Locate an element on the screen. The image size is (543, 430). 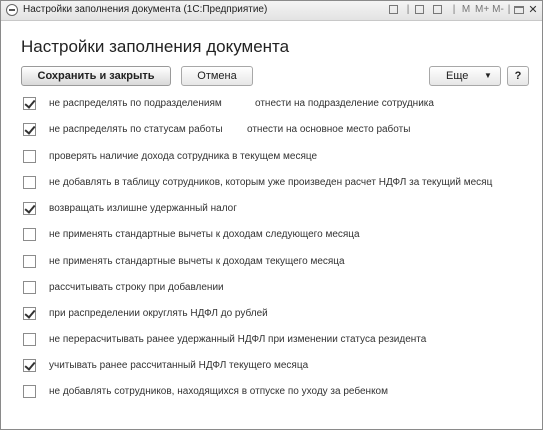
memory-plus-button: M+ is located at coordinates (482, 10).